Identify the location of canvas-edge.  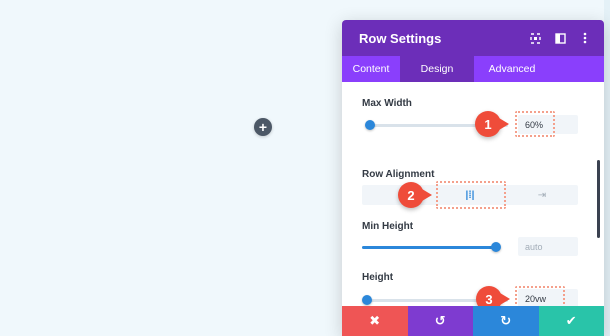
(607, 168).